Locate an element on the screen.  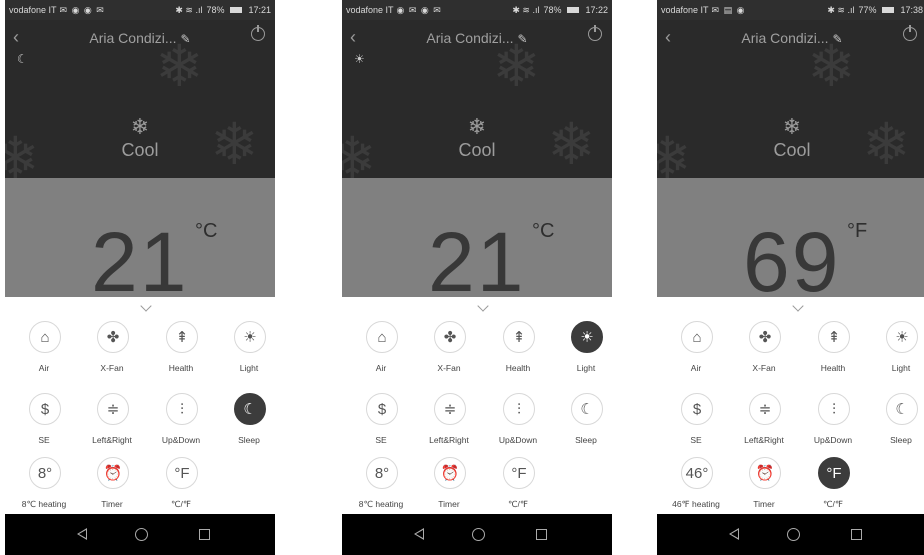
status-bar: vodafone IT ✉ ▤ ◉ ✱ ≋ .ıl 77% 17:38 is located at coordinates (790, 10).